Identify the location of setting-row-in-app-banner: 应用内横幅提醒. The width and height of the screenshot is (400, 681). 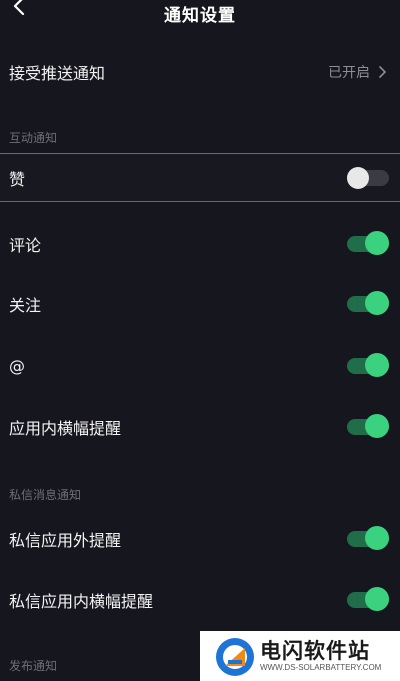
(200, 427).